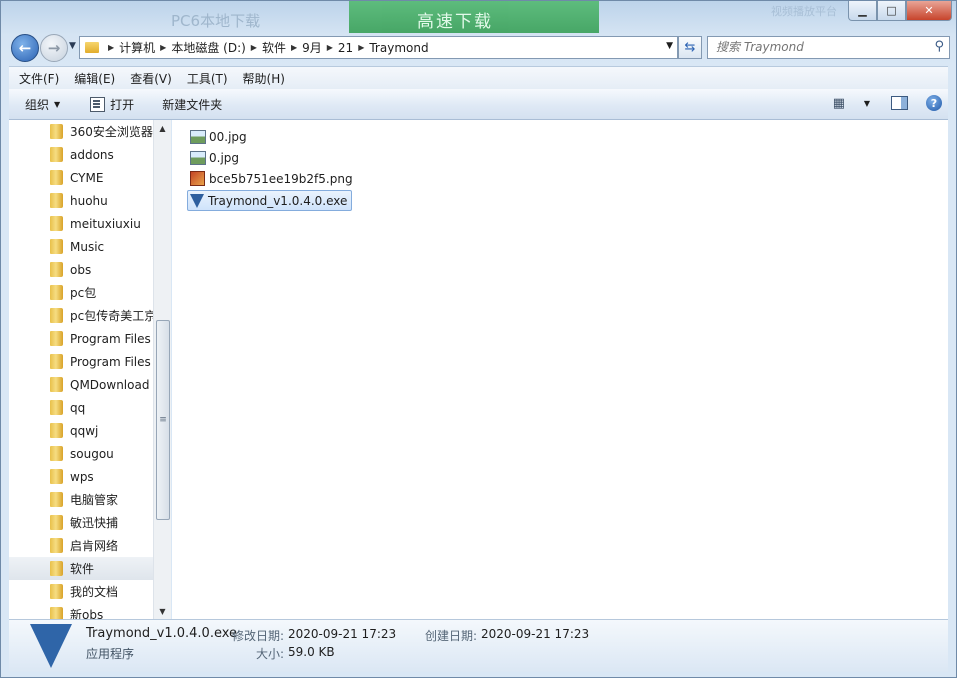  Describe the element at coordinates (148, 78) in the screenshot. I see `menu-view: 查看(V)` at that location.